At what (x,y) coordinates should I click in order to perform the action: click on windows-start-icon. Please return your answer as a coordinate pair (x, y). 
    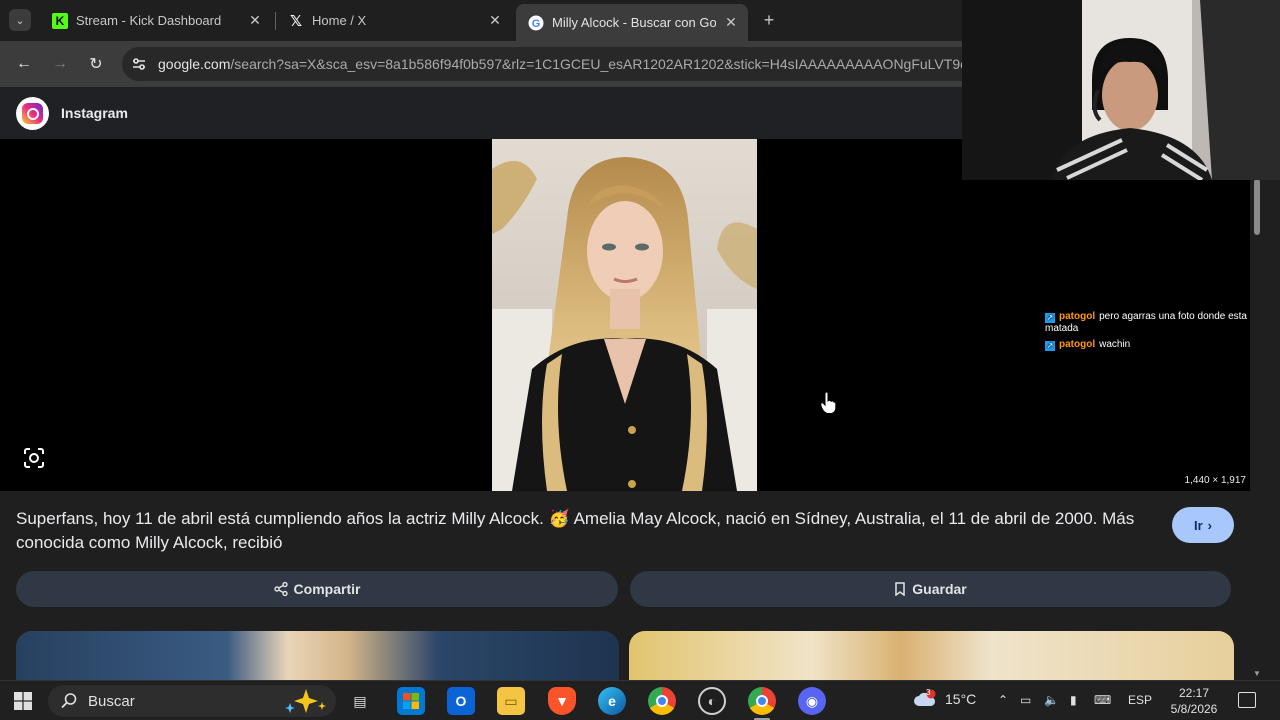
    Looking at the image, I should click on (23, 701).